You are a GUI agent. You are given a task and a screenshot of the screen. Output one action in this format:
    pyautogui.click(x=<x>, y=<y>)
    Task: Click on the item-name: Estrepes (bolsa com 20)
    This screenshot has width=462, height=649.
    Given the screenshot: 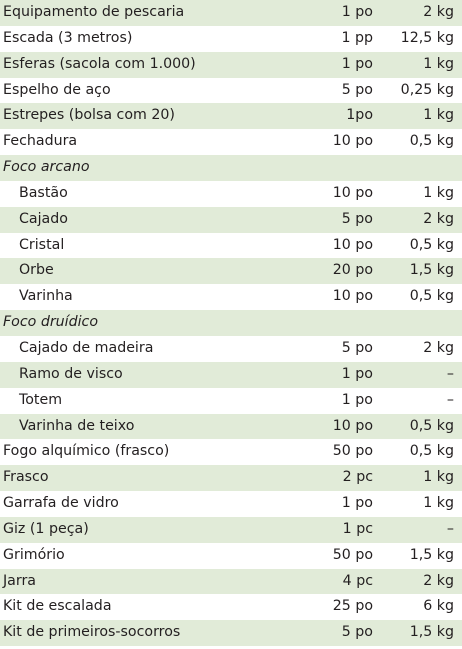 What is the action you would take?
    pyautogui.click(x=89, y=115)
    